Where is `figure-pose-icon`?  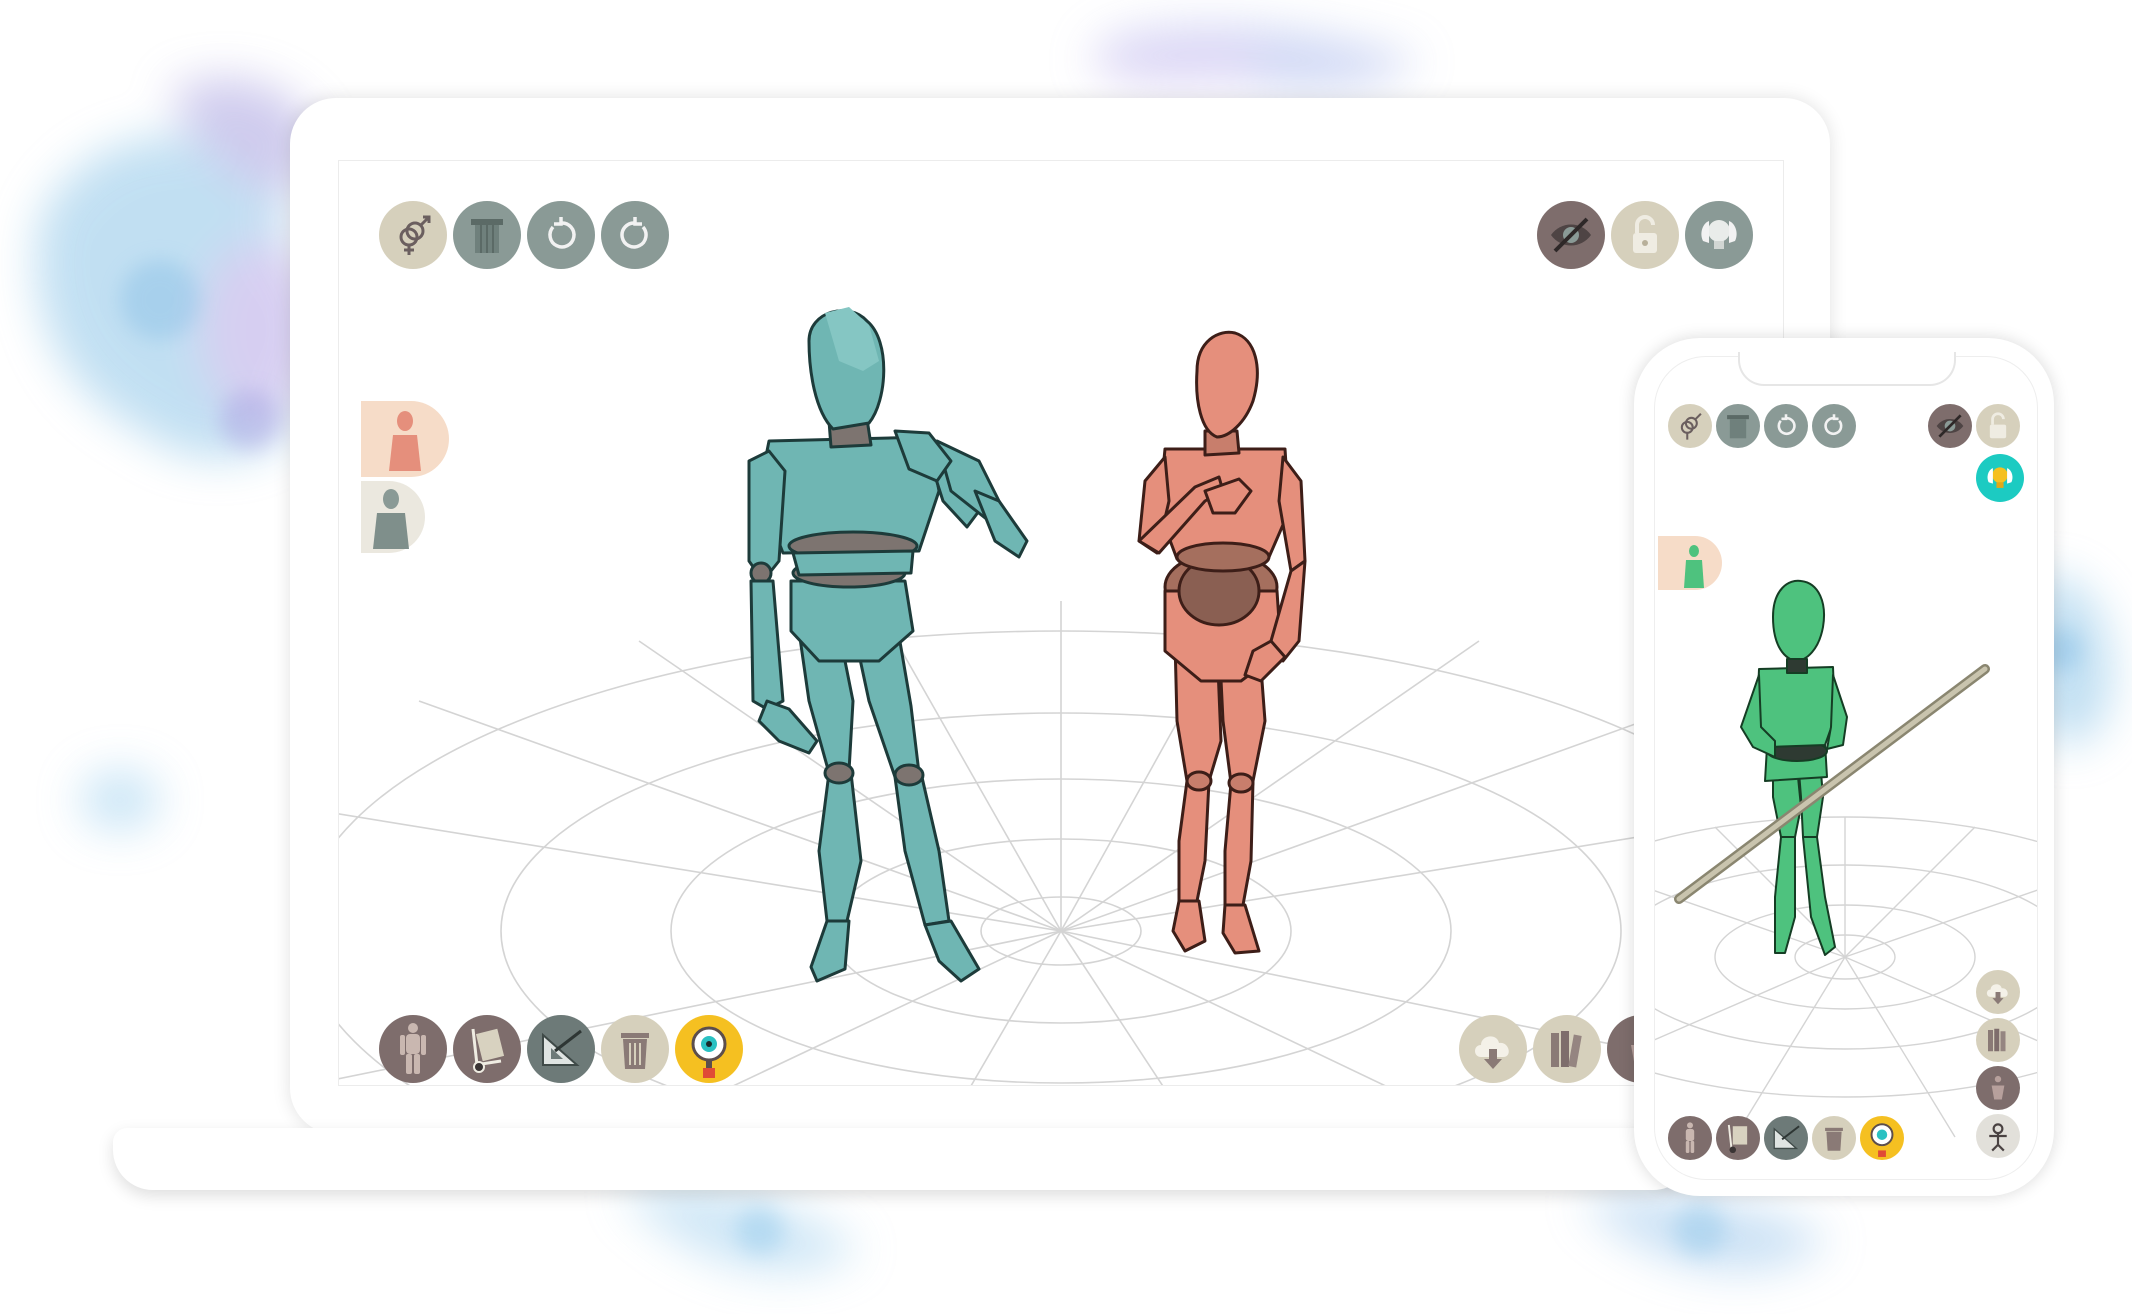
figure-pose-icon is located at coordinates (1998, 1087).